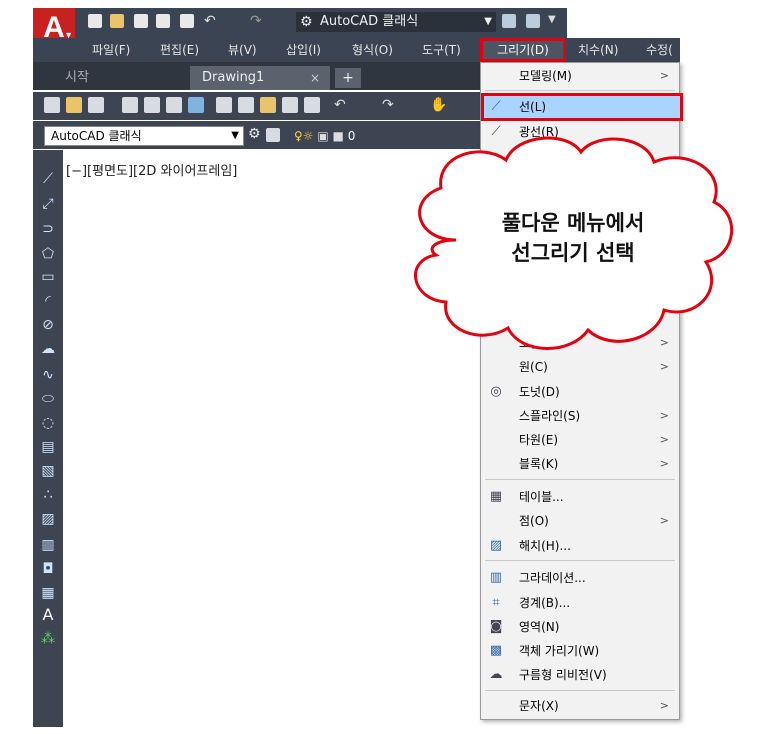 The width and height of the screenshot is (771, 734). Describe the element at coordinates (48, 375) in the screenshot. I see `spline-icon: ∿` at that location.